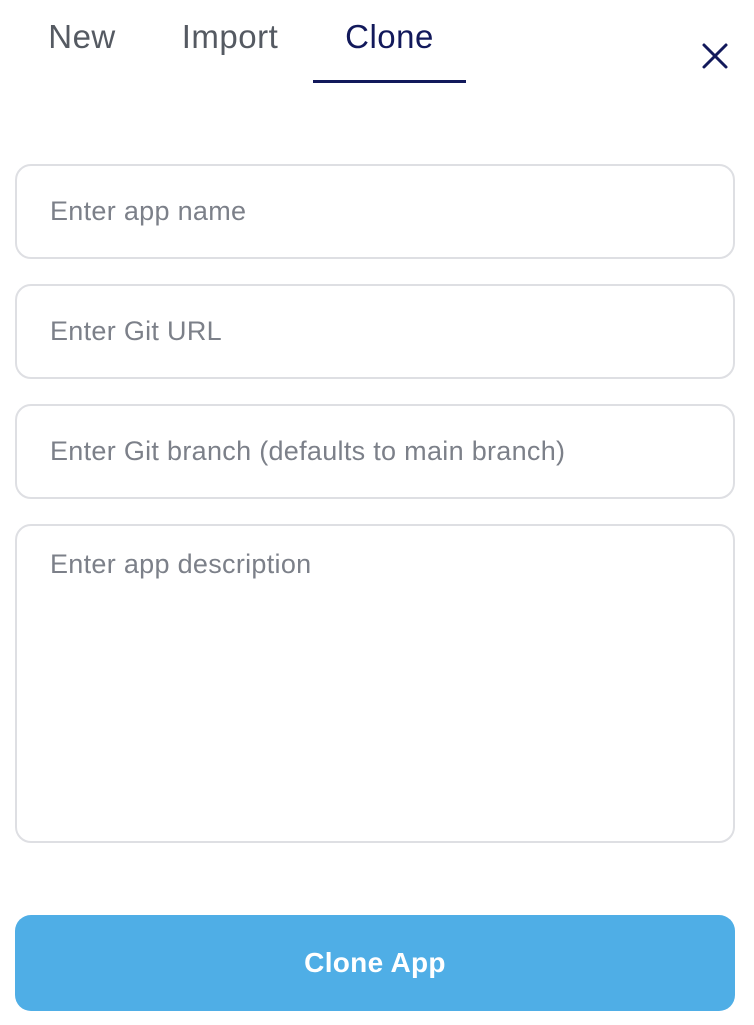 The height and width of the screenshot is (1025, 754). What do you see at coordinates (375, 963) in the screenshot?
I see `clone-app-button: Clone App` at bounding box center [375, 963].